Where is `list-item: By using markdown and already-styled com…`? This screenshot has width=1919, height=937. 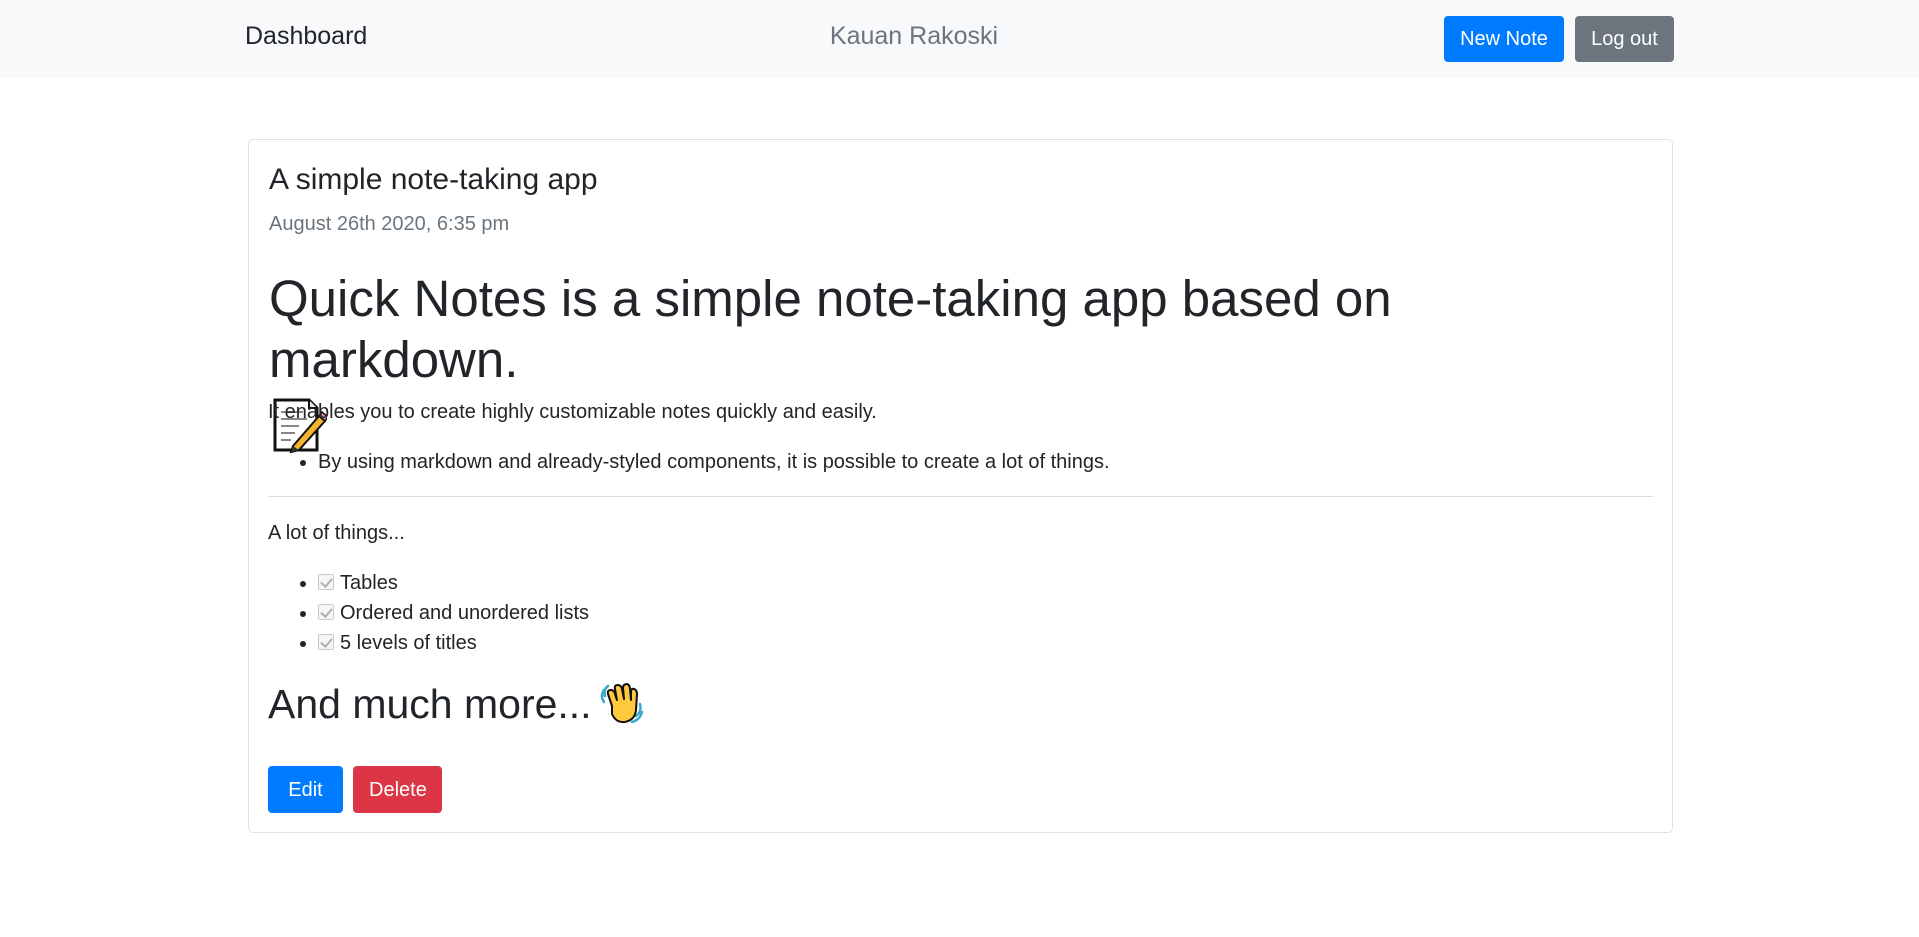 list-item: By using markdown and already-styled com… is located at coordinates (714, 462).